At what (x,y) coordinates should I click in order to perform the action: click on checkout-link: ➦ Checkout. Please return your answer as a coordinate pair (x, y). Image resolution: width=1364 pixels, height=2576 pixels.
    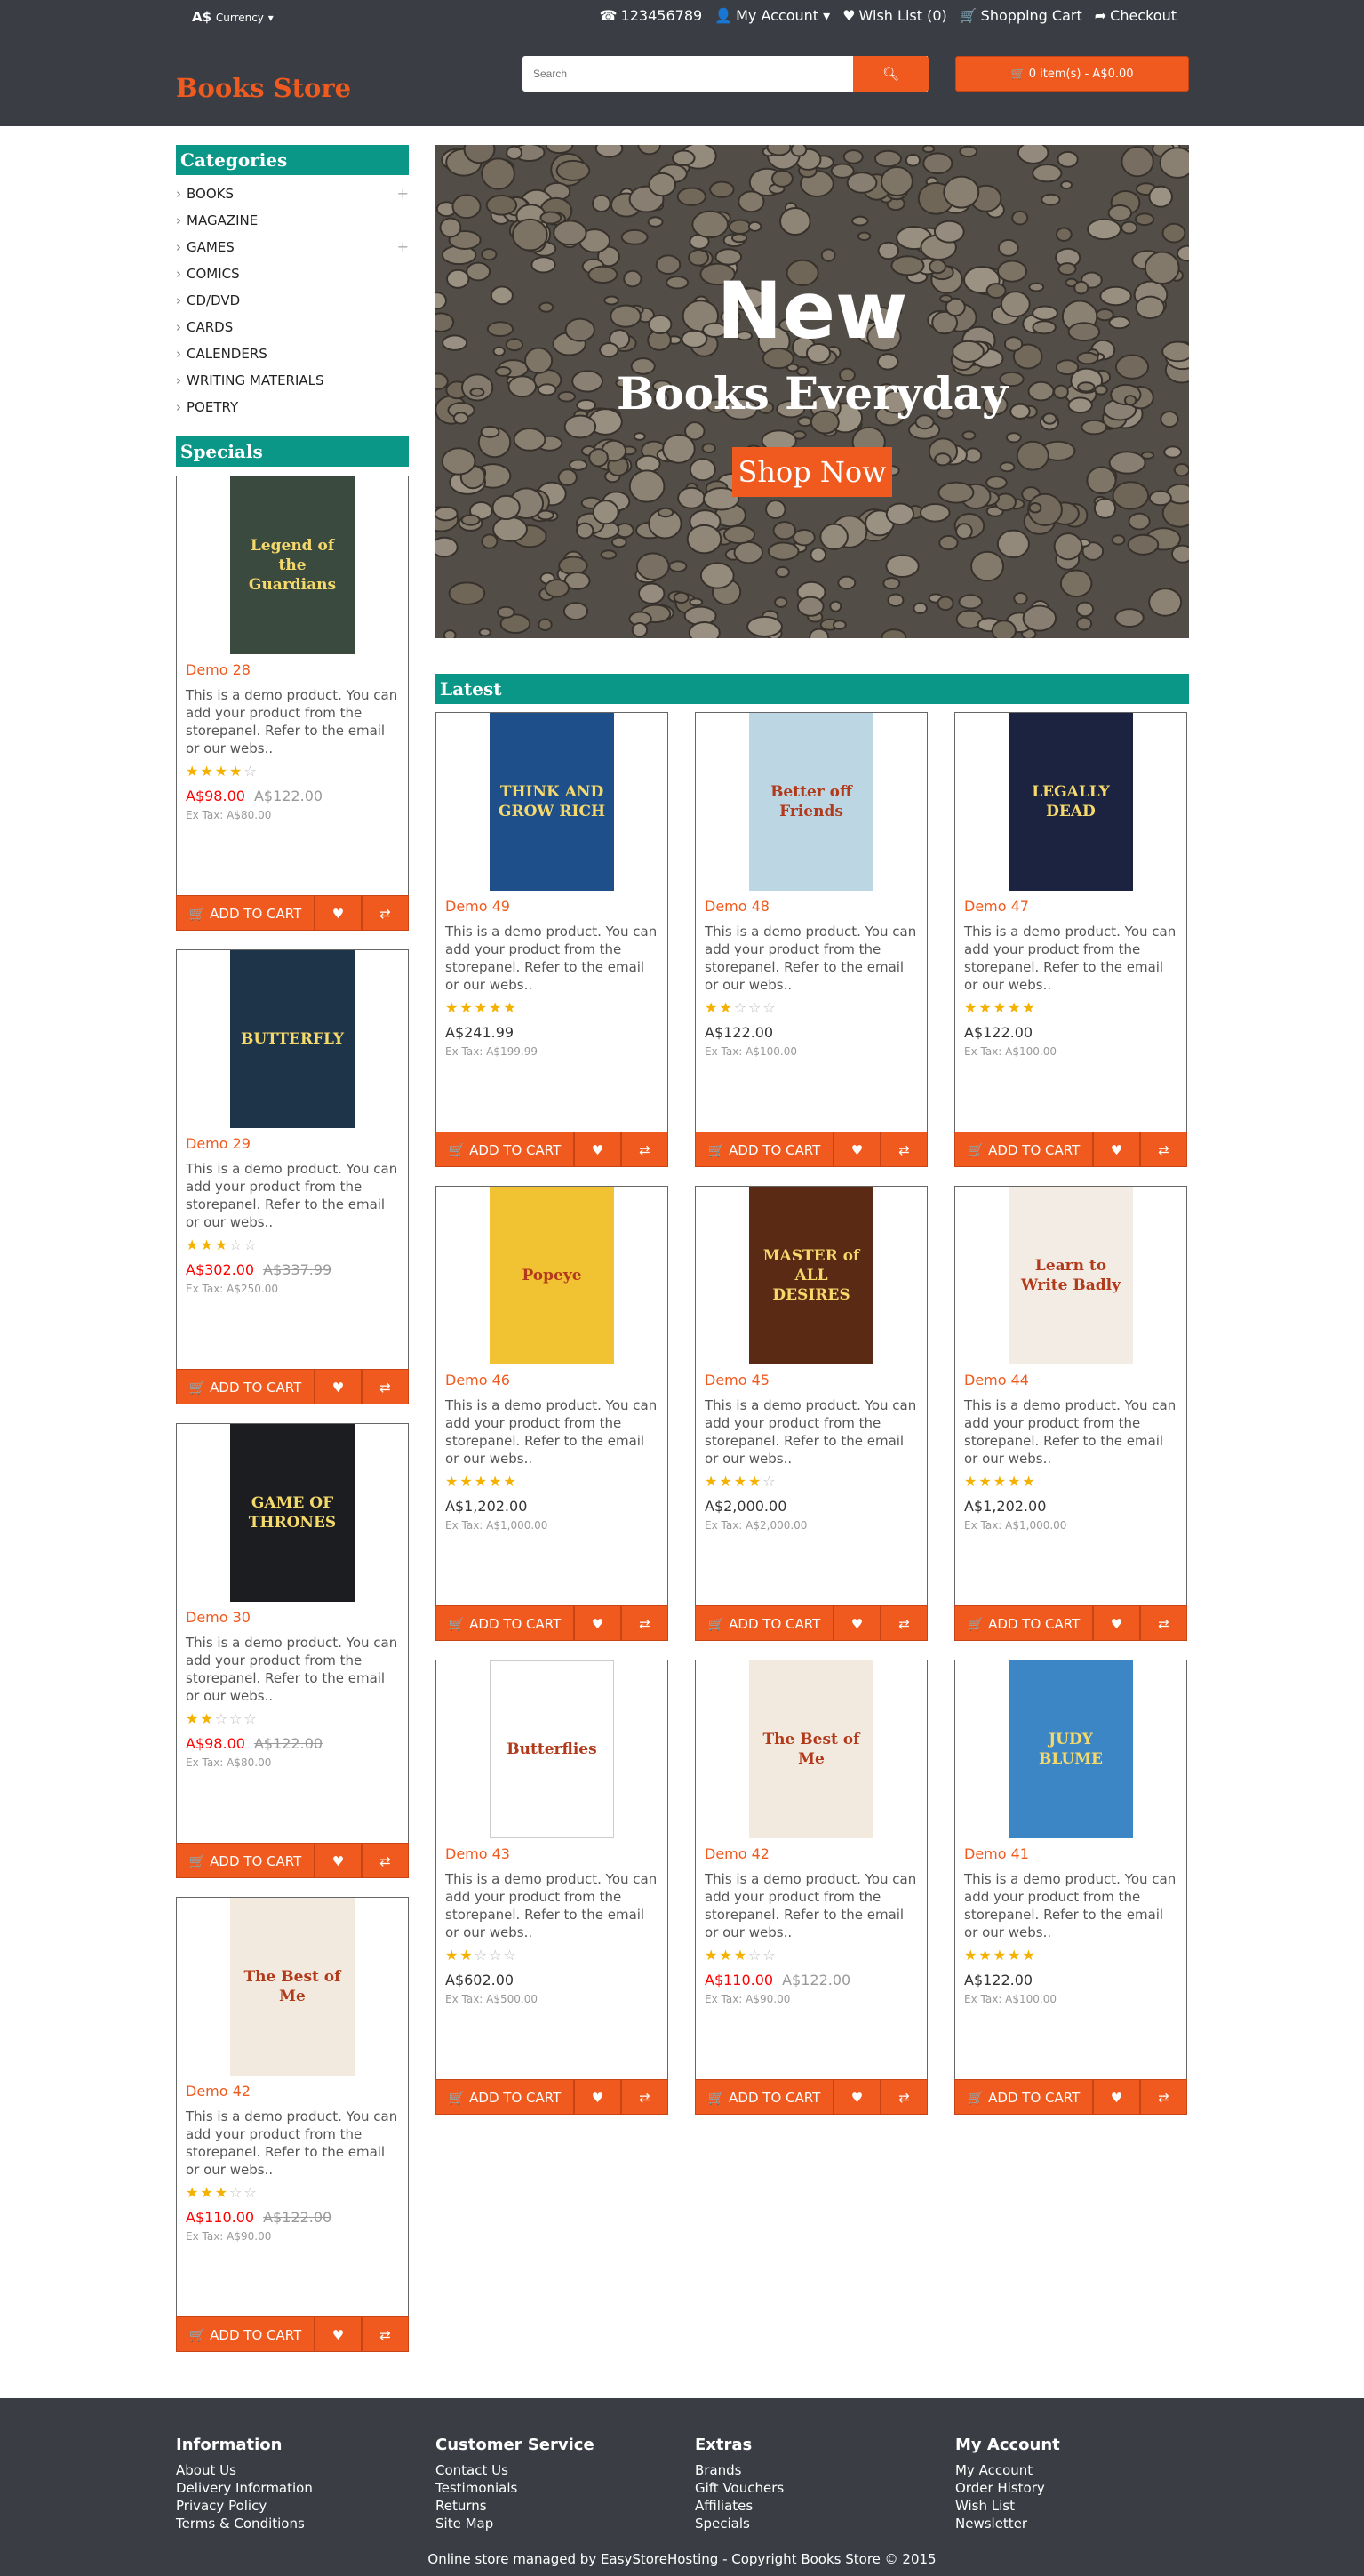
    Looking at the image, I should click on (1136, 15).